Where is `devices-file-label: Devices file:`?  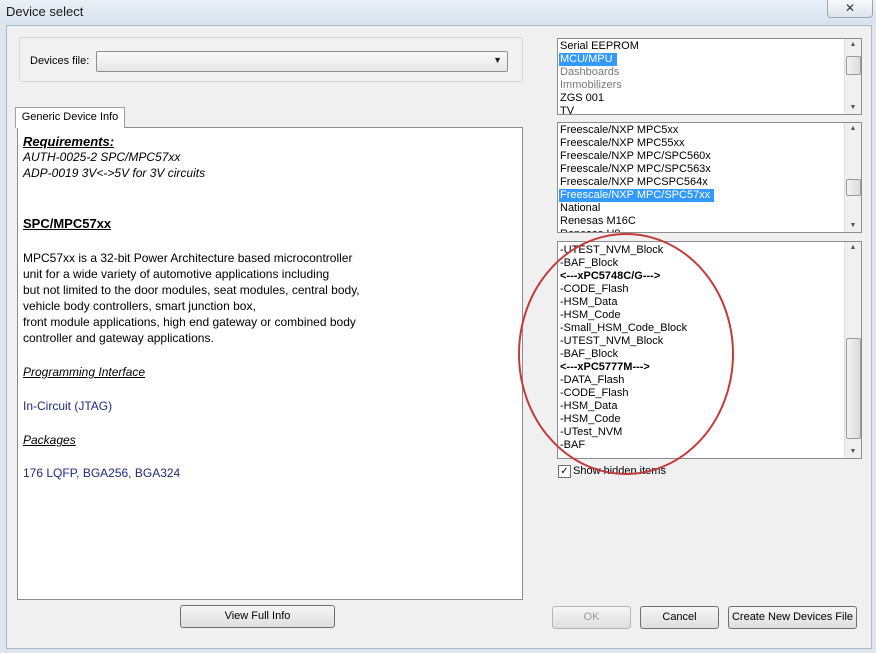
devices-file-label: Devices file: is located at coordinates (60, 61).